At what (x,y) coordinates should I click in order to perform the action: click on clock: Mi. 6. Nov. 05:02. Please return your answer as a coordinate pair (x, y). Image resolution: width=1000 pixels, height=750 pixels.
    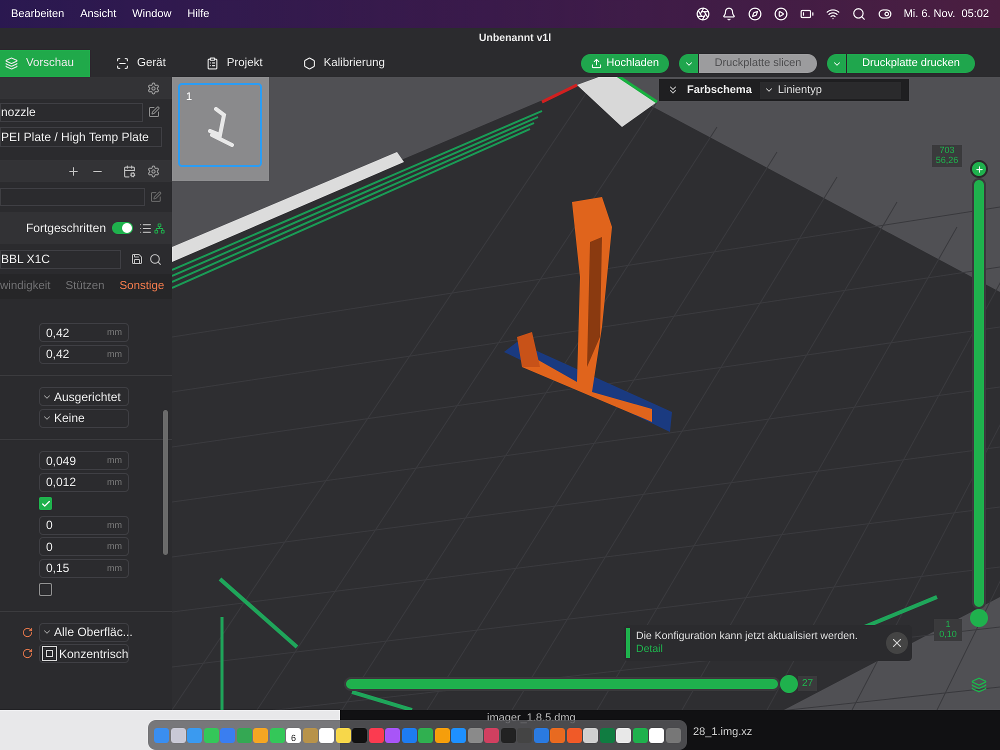
    Looking at the image, I should click on (946, 14).